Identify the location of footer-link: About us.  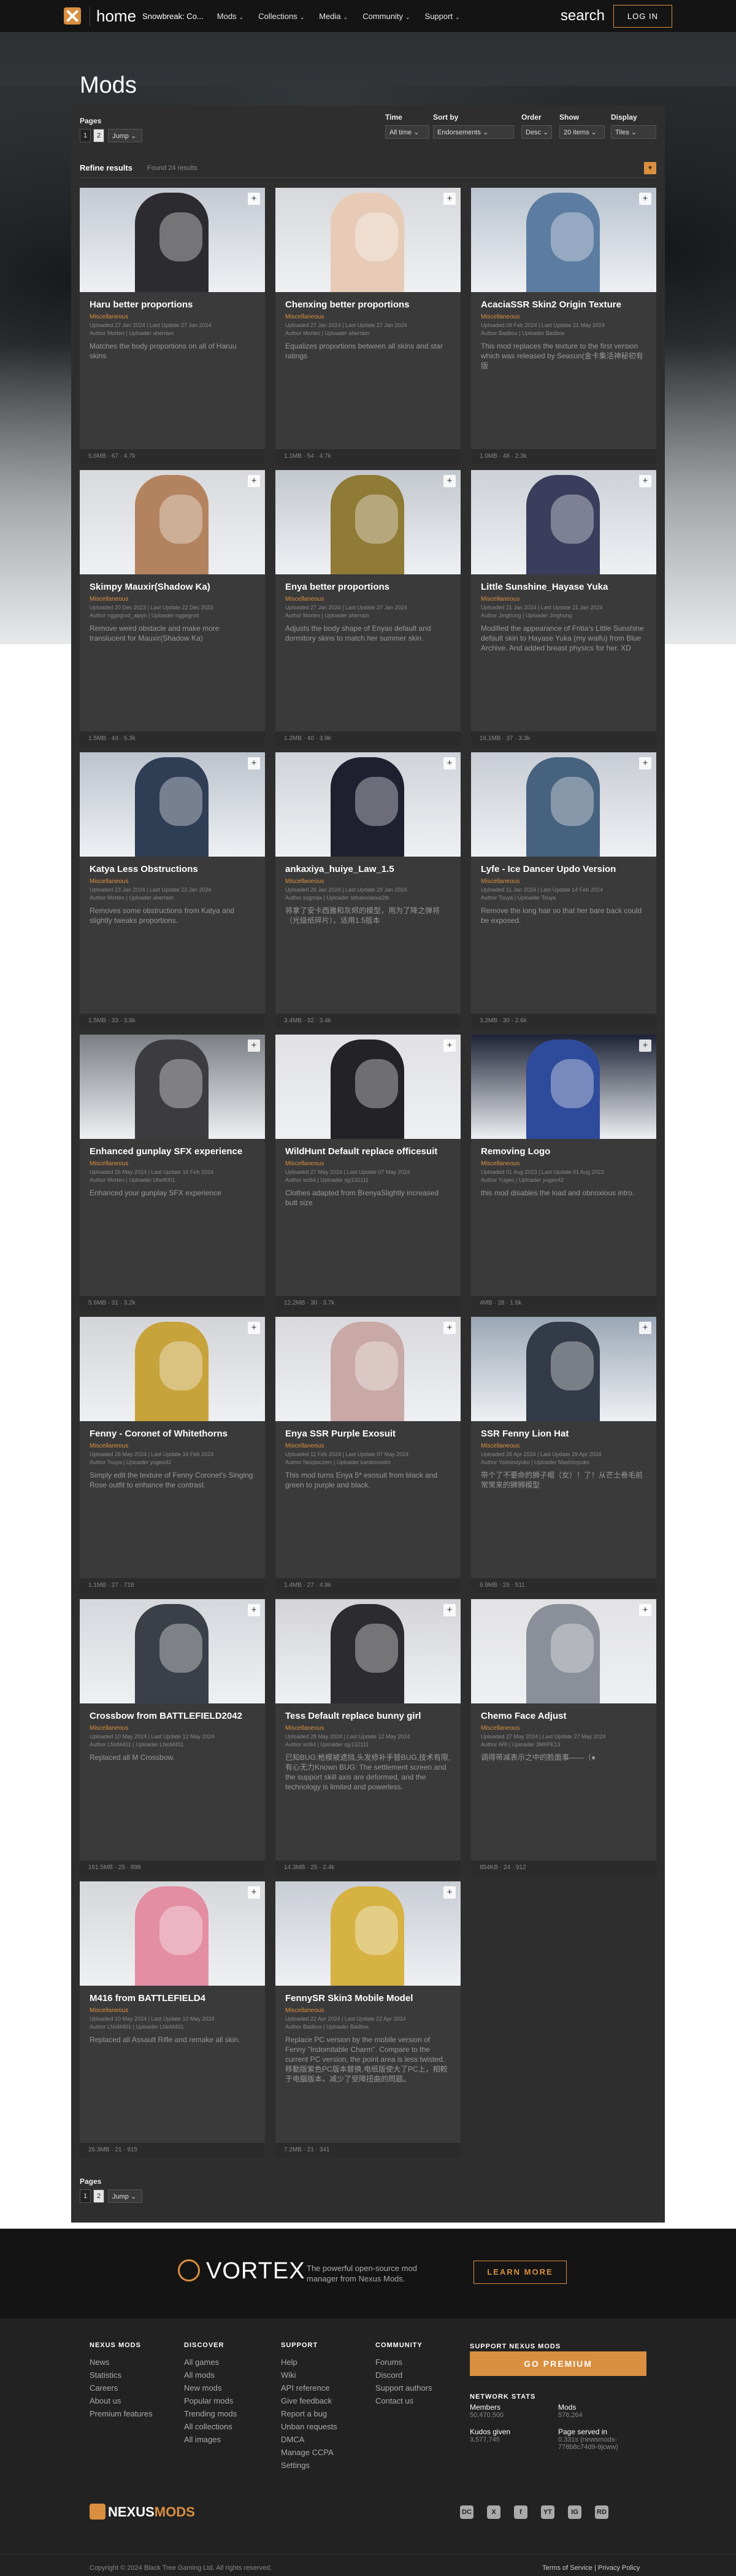
(121, 2400).